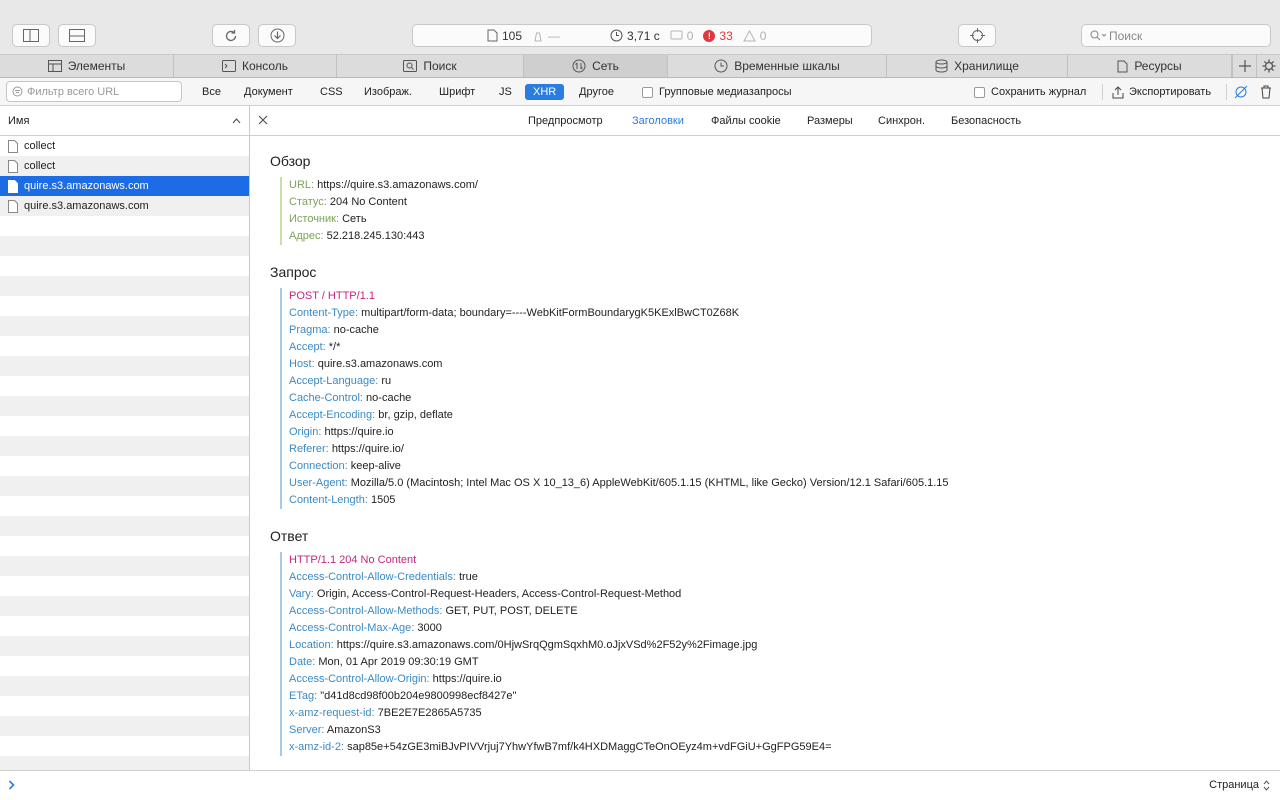 The height and width of the screenshot is (800, 1280). I want to click on header-key: Content-Type:, so click(324, 313).